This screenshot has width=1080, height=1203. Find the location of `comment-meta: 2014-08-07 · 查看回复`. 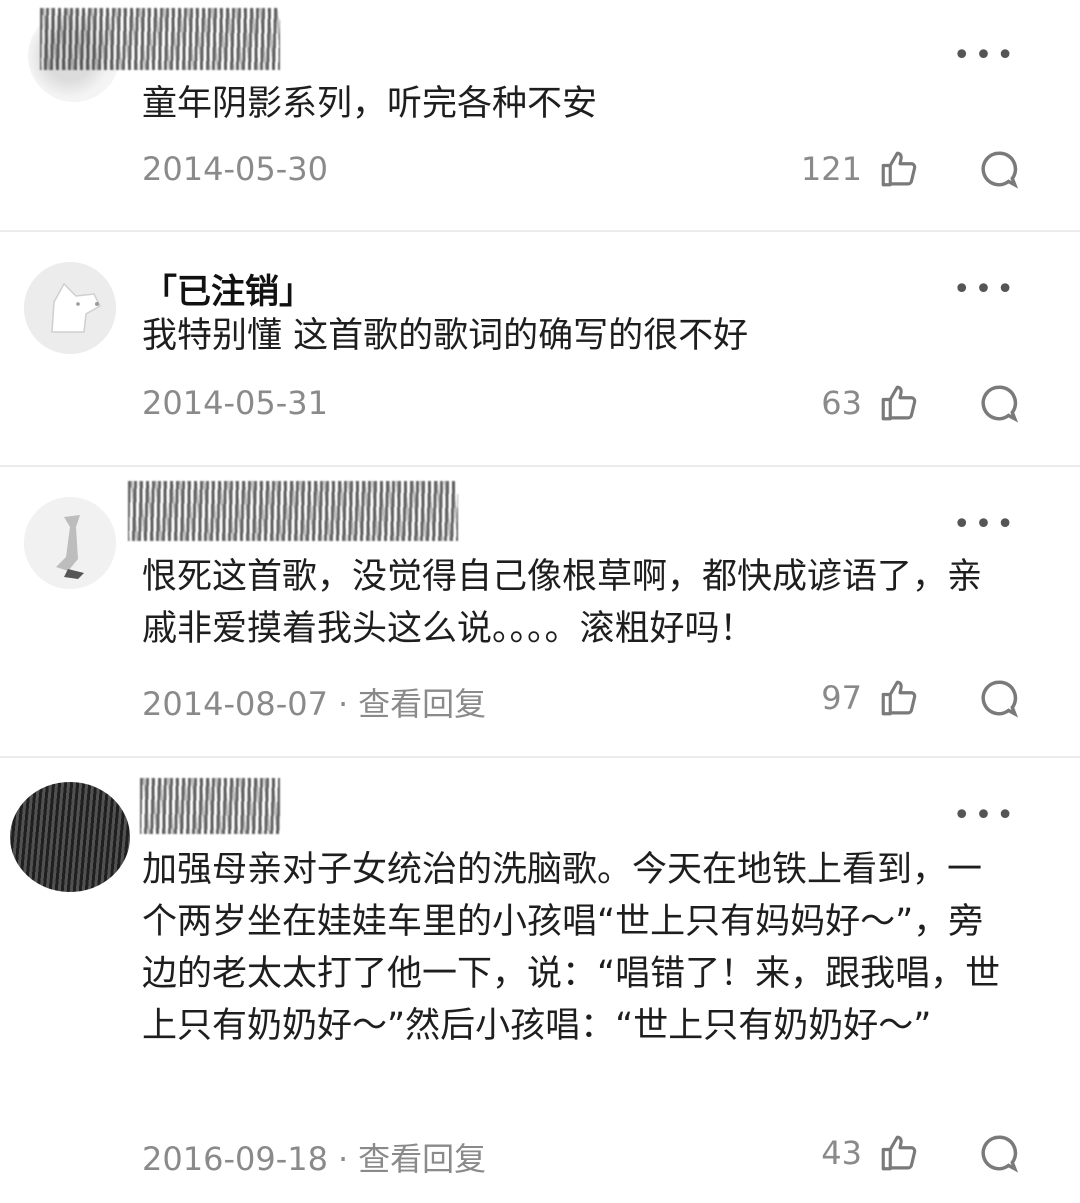

comment-meta: 2014-08-07 · 查看回复 is located at coordinates (314, 702).